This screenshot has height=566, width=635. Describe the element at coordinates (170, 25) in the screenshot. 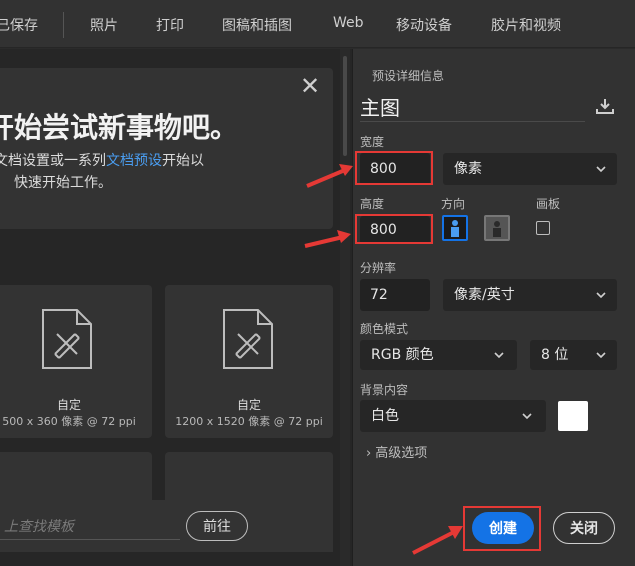

I see `tab-print: 打印` at that location.